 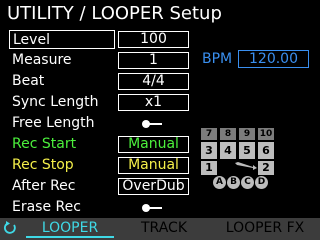 I want to click on param-label-beat: Beat, so click(x=28, y=81).